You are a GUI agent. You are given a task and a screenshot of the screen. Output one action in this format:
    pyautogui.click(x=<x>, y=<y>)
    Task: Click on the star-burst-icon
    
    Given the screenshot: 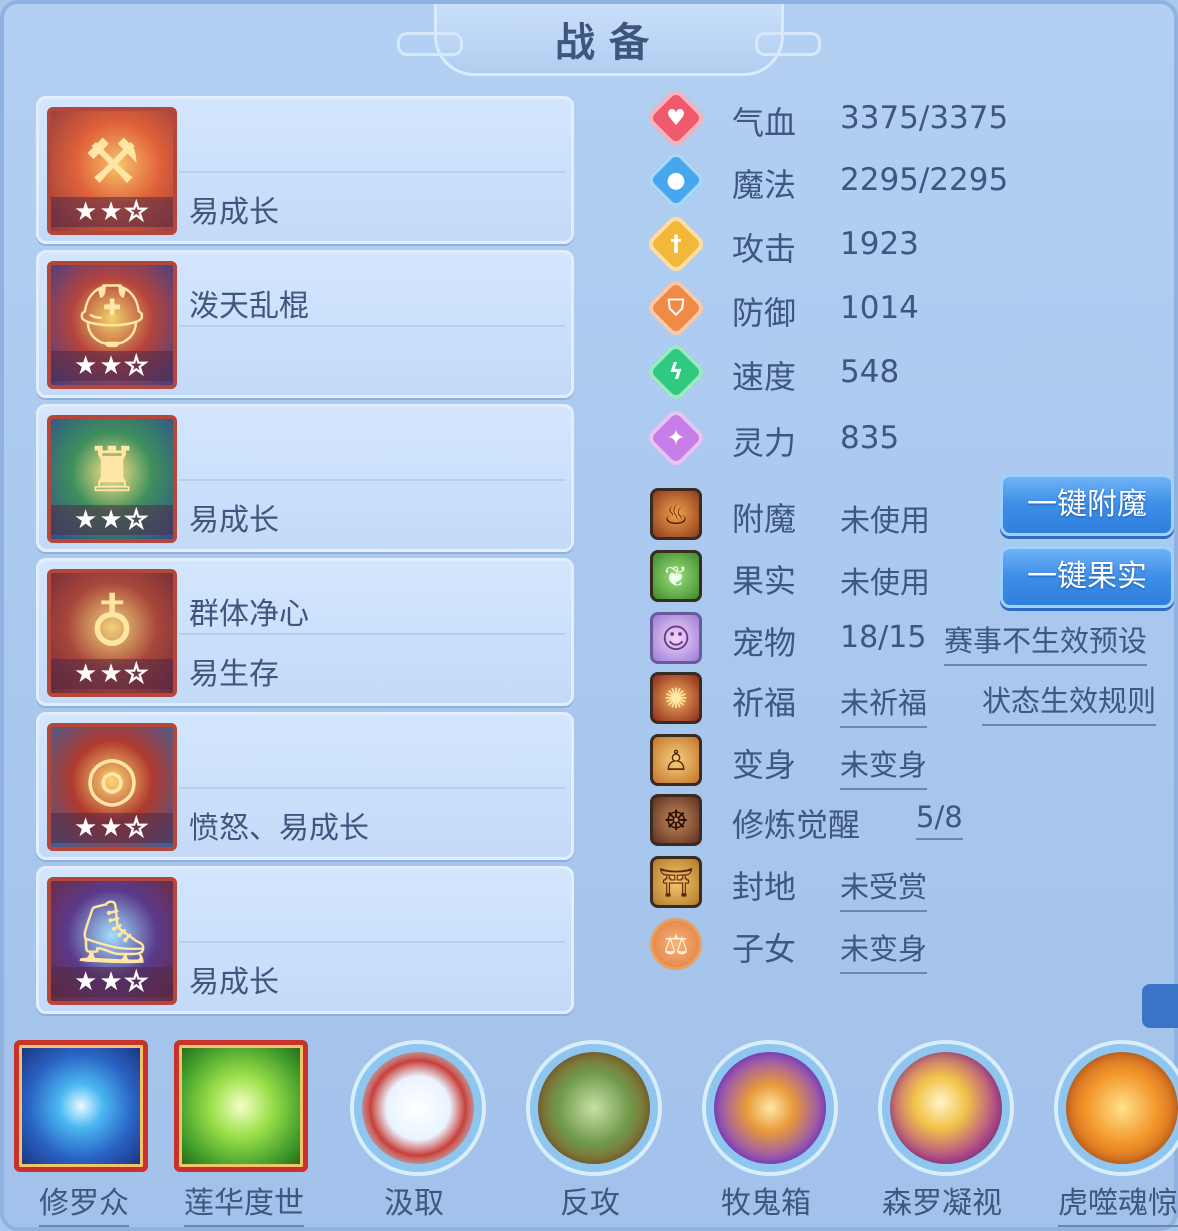 What is the action you would take?
    pyautogui.click(x=81, y=1106)
    